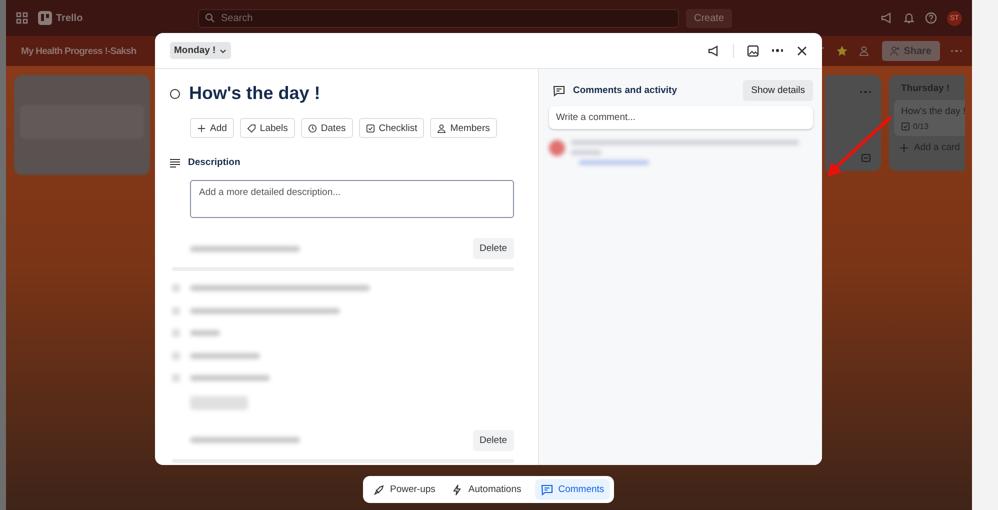 This screenshot has height=510, width=998. Describe the element at coordinates (842, 51) in the screenshot. I see `star-icon` at that location.